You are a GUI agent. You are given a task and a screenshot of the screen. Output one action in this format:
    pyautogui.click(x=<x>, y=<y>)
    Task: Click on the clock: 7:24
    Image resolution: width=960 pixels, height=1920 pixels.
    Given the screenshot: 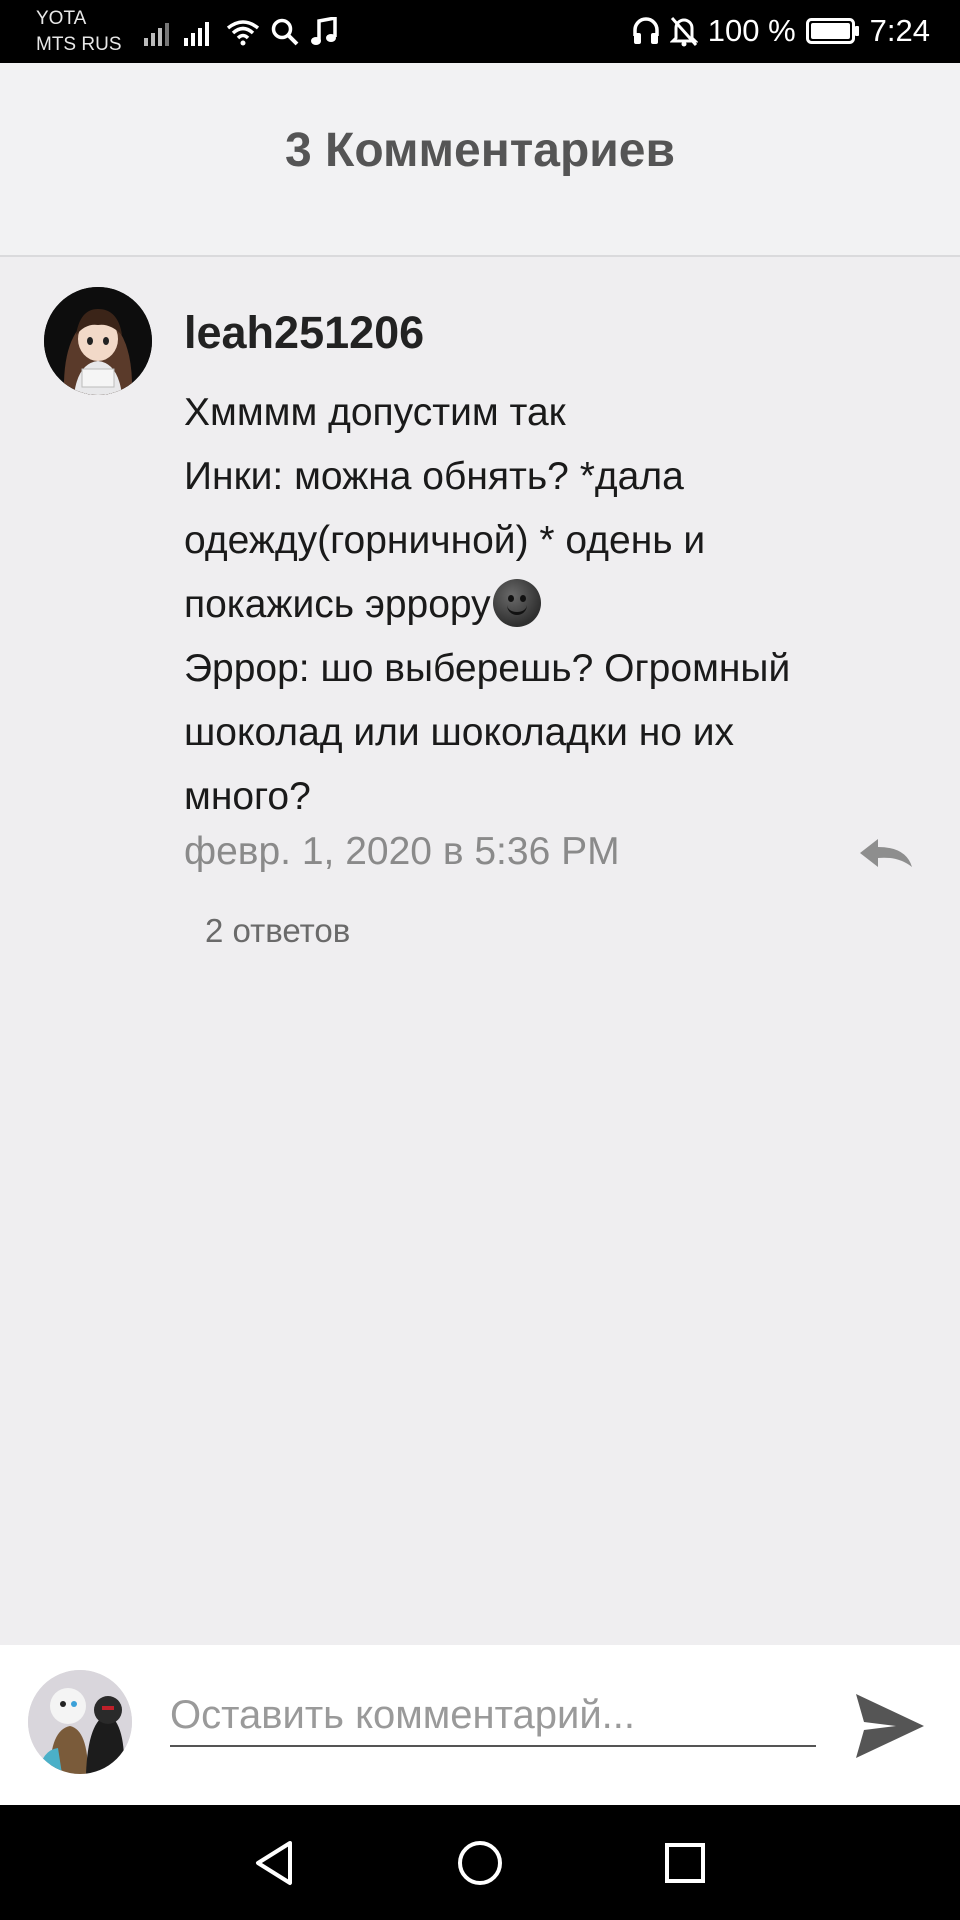 What is the action you would take?
    pyautogui.click(x=899, y=30)
    